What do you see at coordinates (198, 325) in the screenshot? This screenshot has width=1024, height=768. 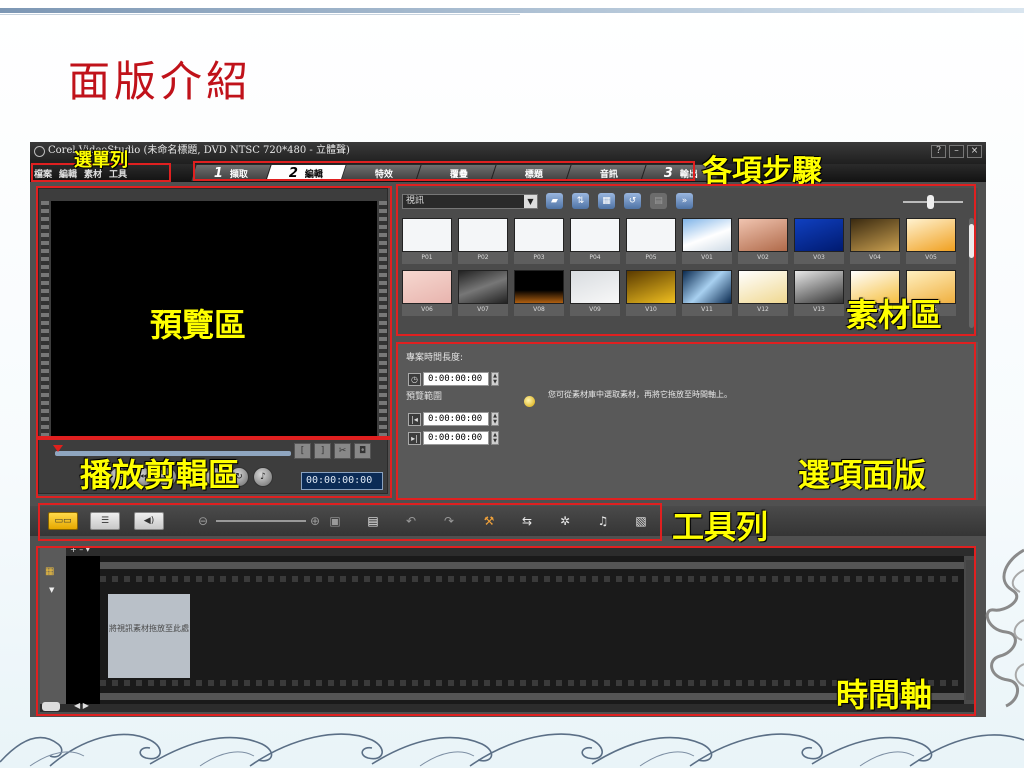 I see `preview-annotation: 預覽區` at bounding box center [198, 325].